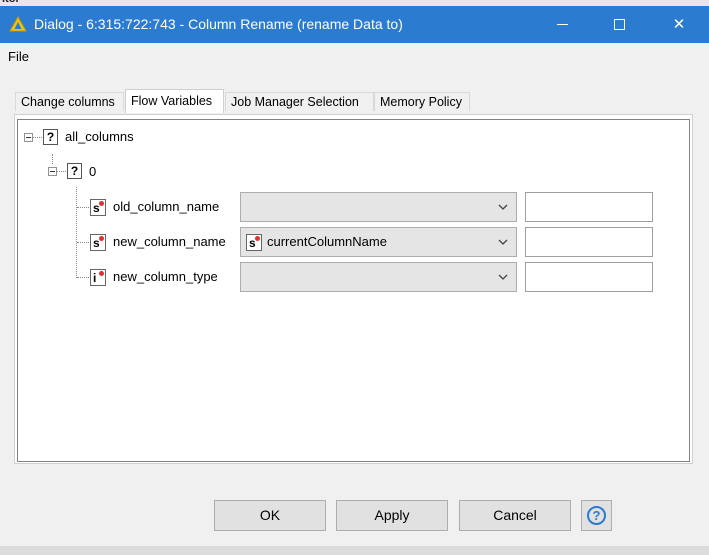 The height and width of the screenshot is (555, 709). I want to click on minimize-icon, so click(562, 24).